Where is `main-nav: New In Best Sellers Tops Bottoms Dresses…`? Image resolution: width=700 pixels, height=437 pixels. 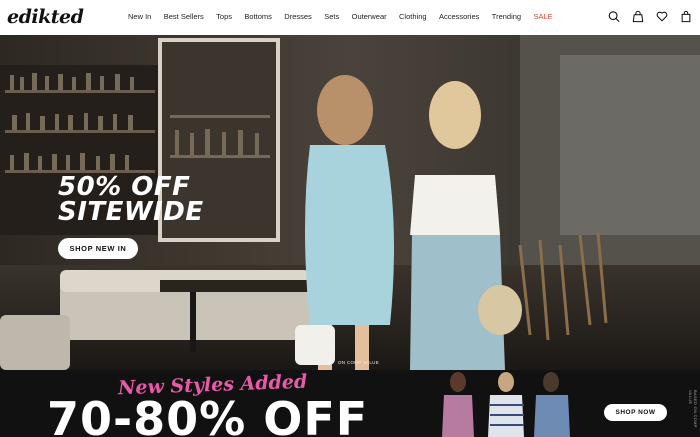
main-nav: New In Best Sellers Tops Bottoms Dresses… is located at coordinates (346, 16).